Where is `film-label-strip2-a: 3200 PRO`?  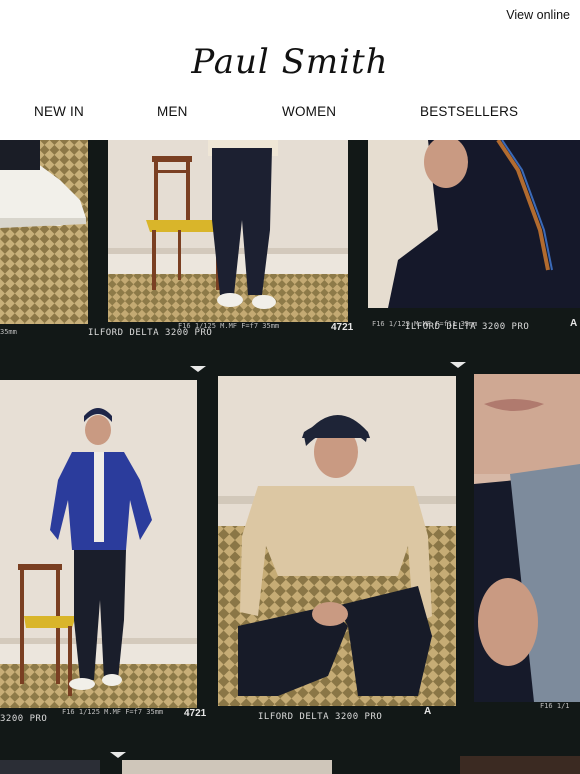 film-label-strip2-a: 3200 PRO is located at coordinates (24, 719).